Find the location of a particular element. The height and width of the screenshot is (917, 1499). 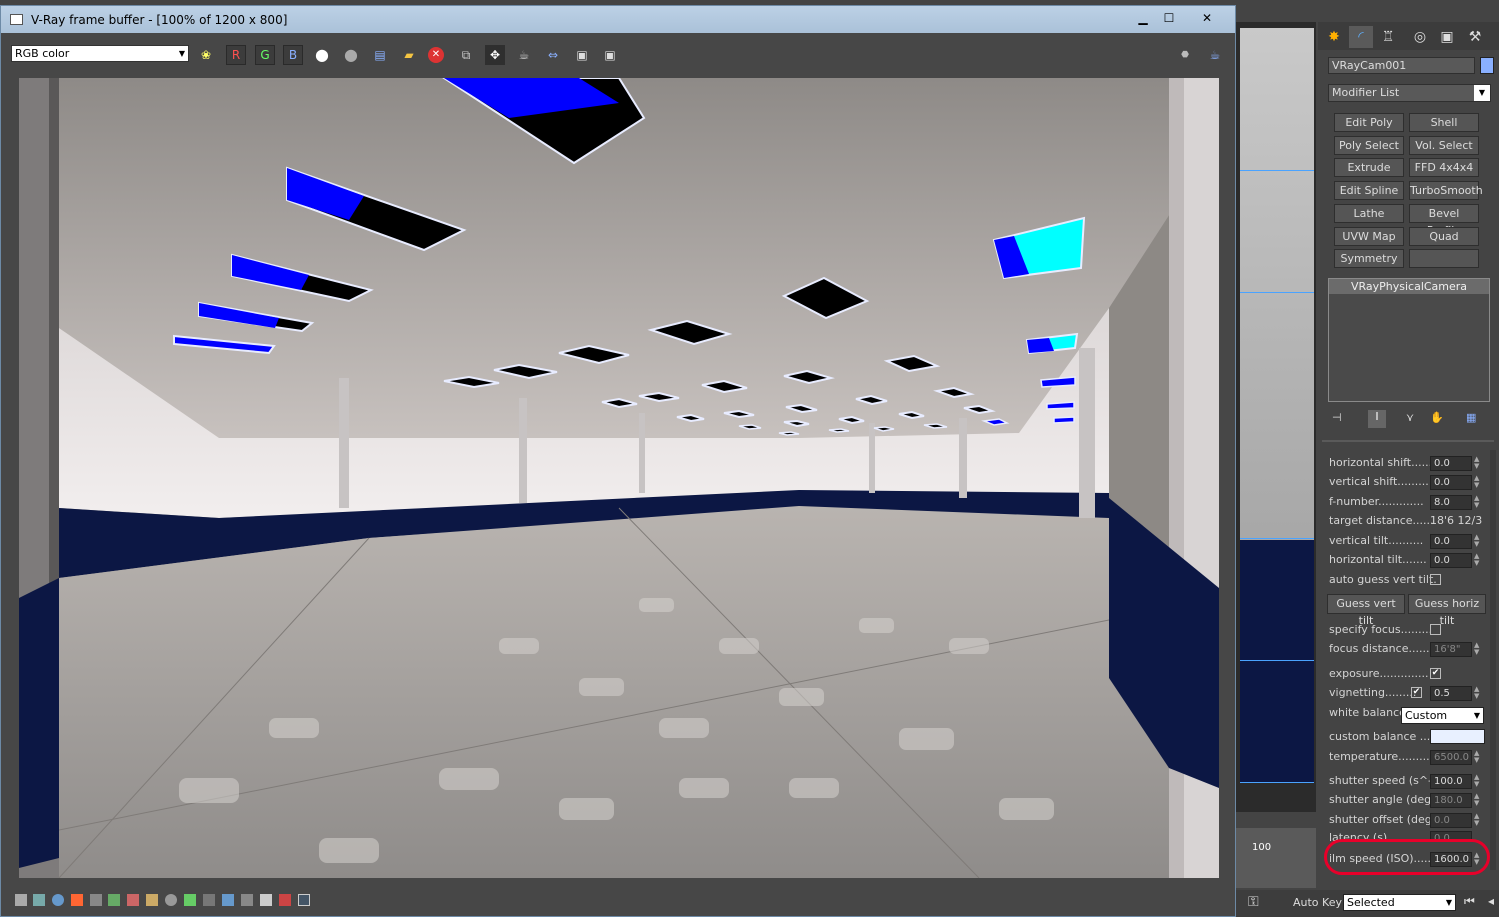

key-icon: ⚿ is located at coordinates (1253, 902).